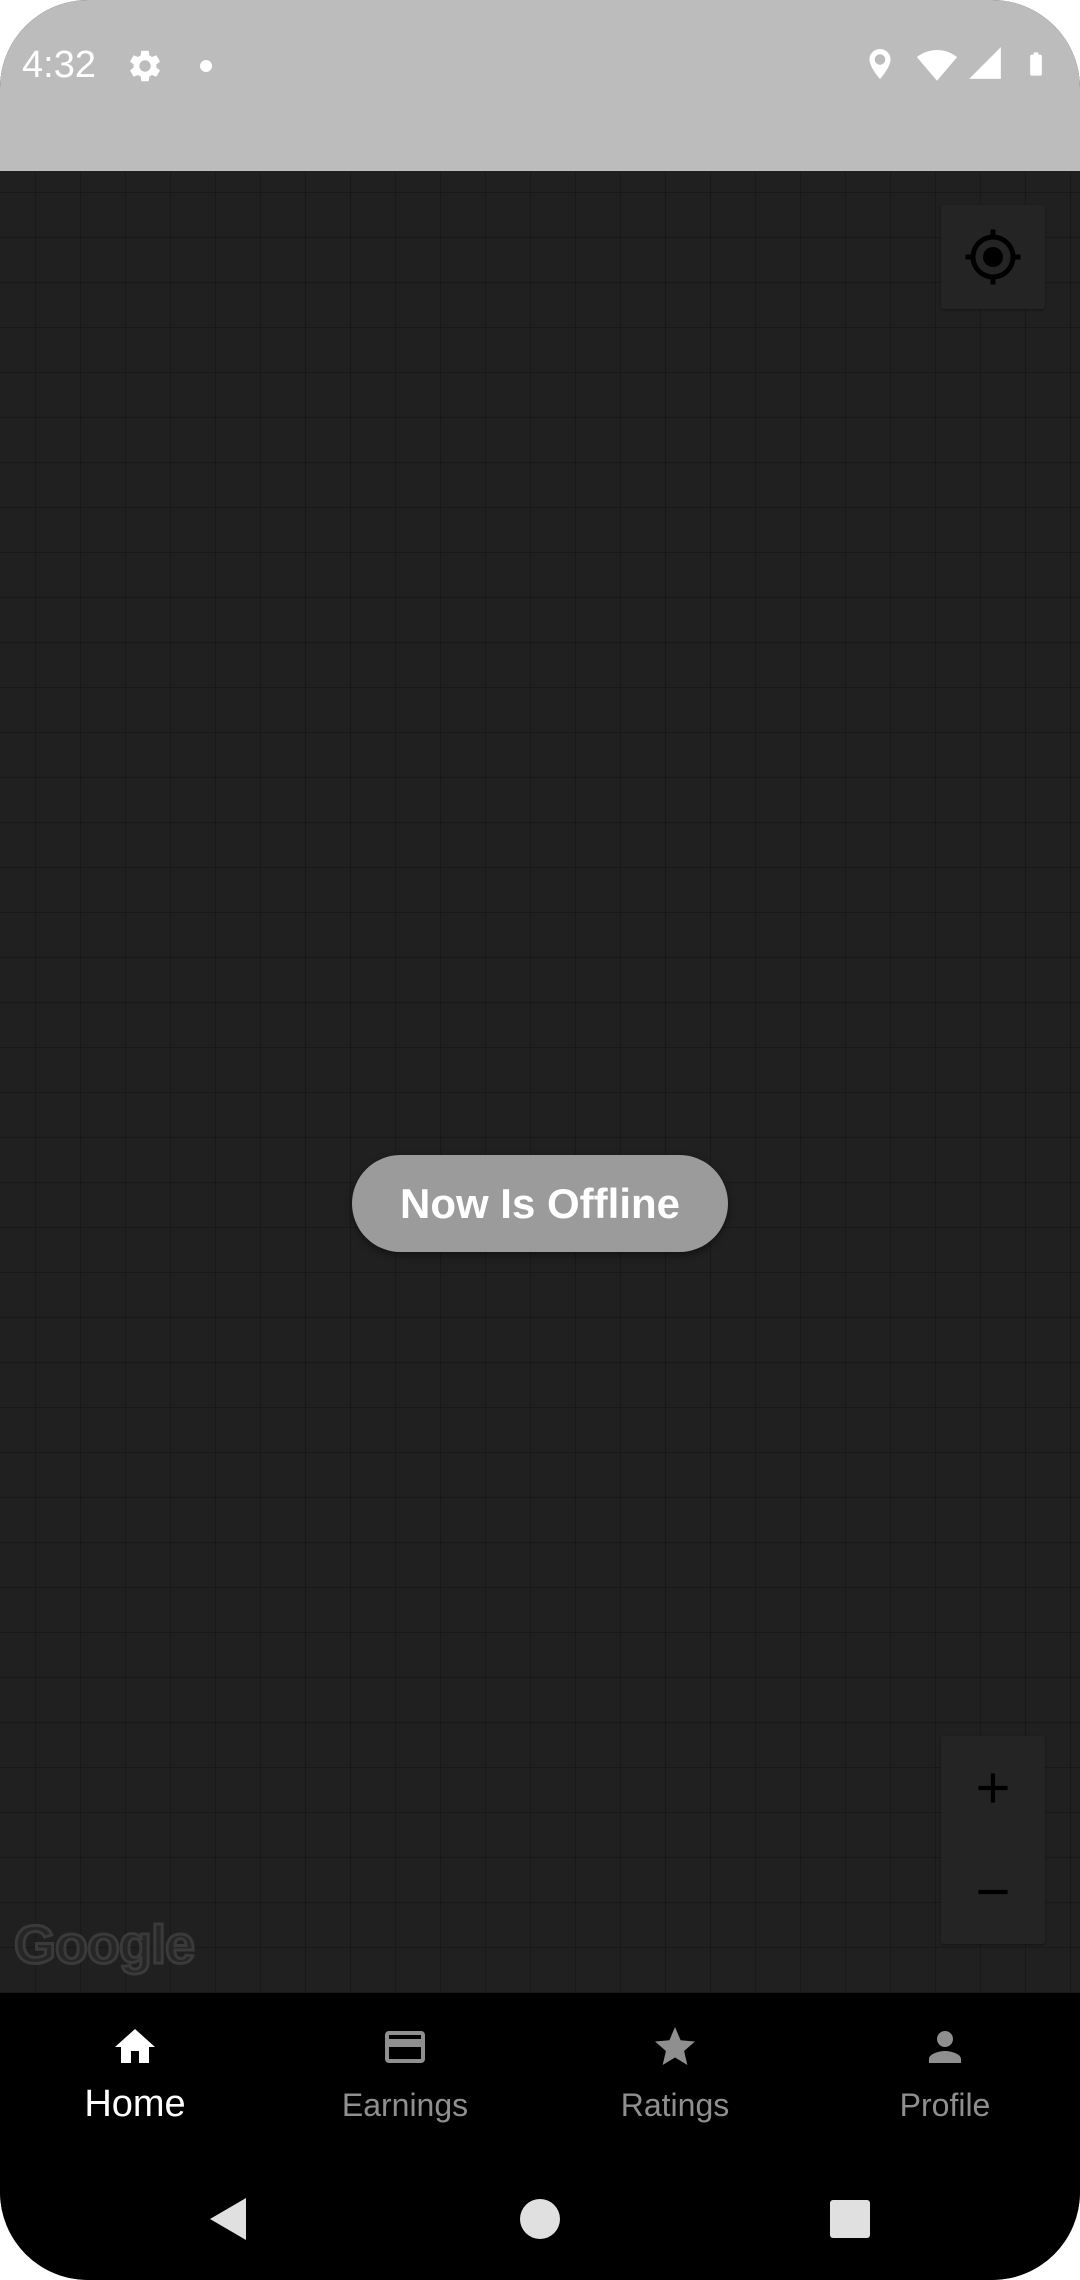 The width and height of the screenshot is (1080, 2280). I want to click on wifi-icon, so click(937, 65).